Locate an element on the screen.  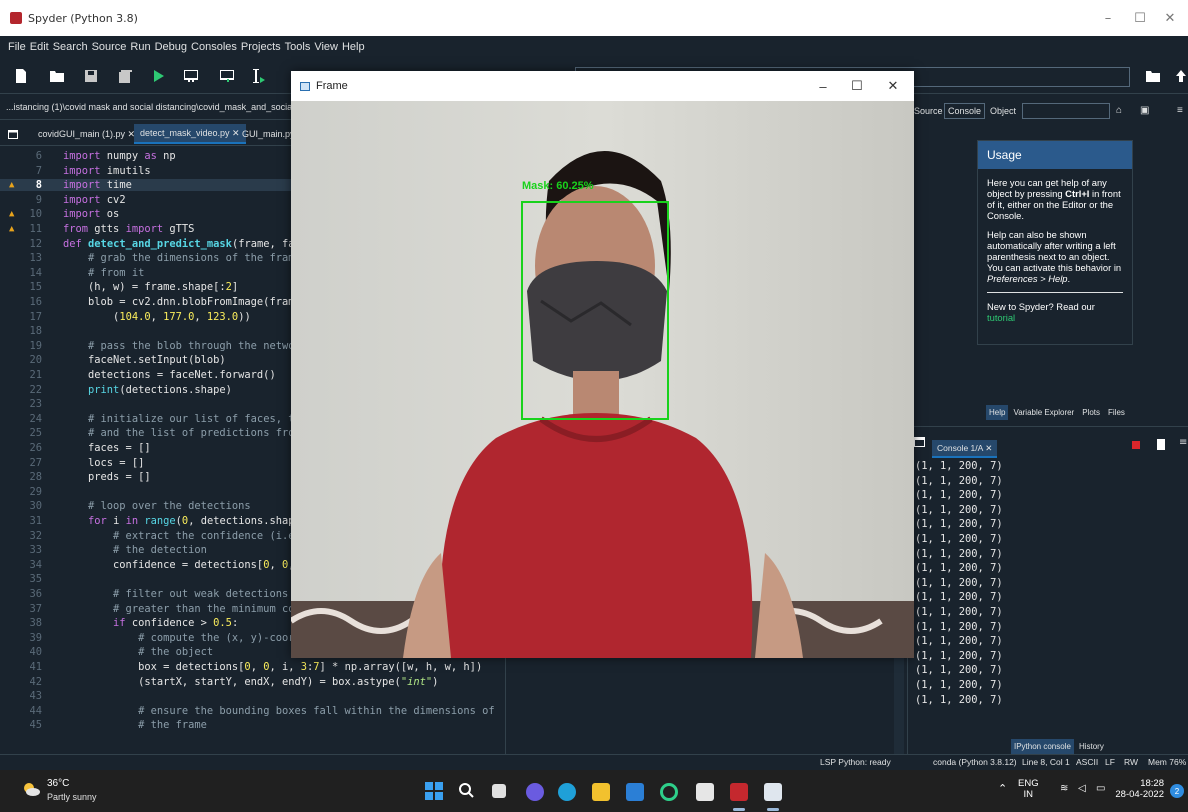
menu-tools: Tools is located at coordinates (298, 47).